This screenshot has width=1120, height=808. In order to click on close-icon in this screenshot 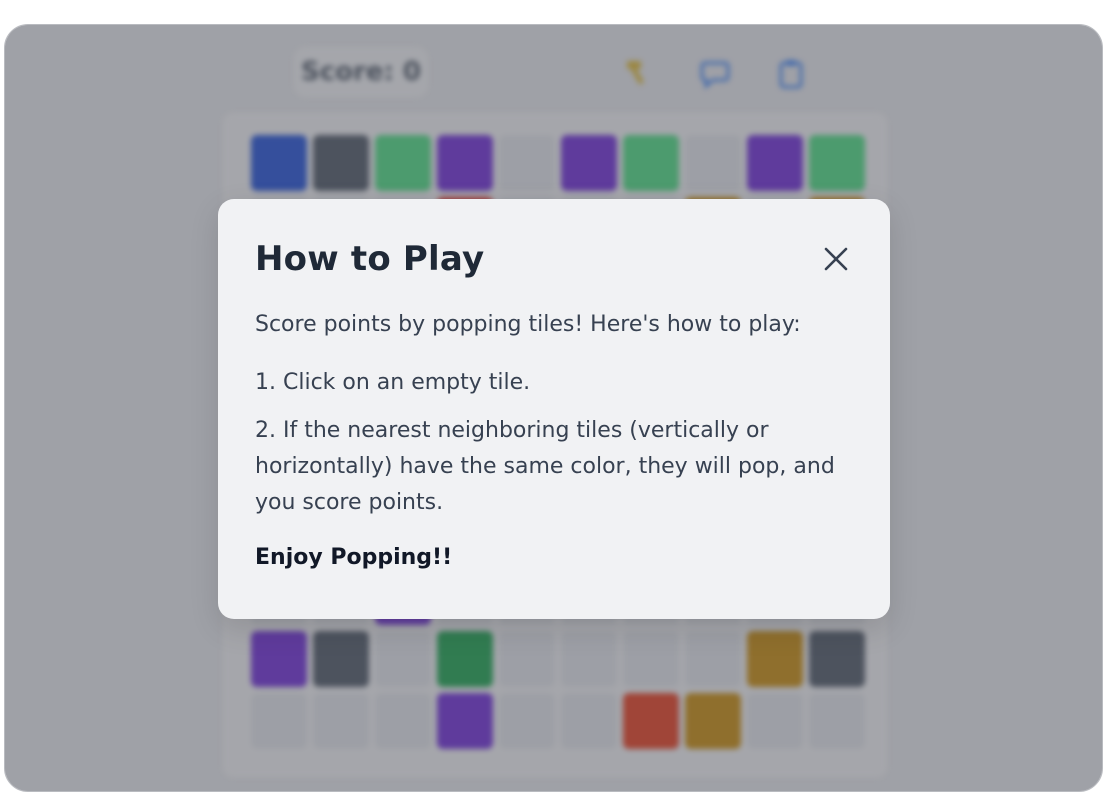, I will do `click(836, 259)`.